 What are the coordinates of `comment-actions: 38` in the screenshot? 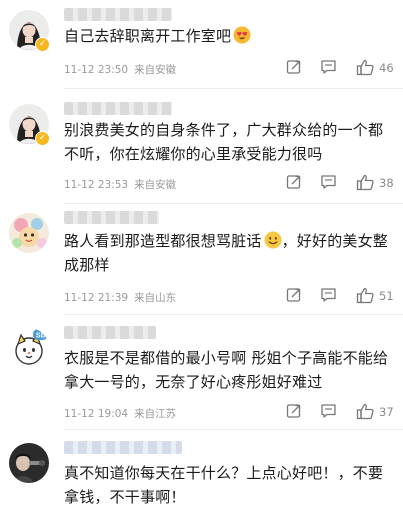 It's located at (338, 183).